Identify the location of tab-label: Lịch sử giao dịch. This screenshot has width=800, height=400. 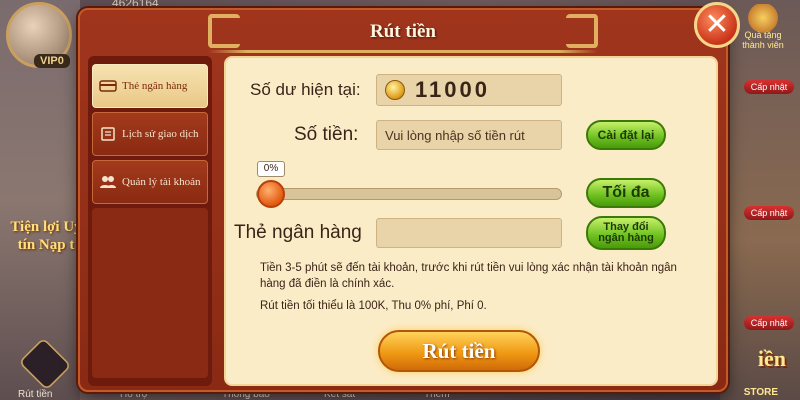
(160, 134).